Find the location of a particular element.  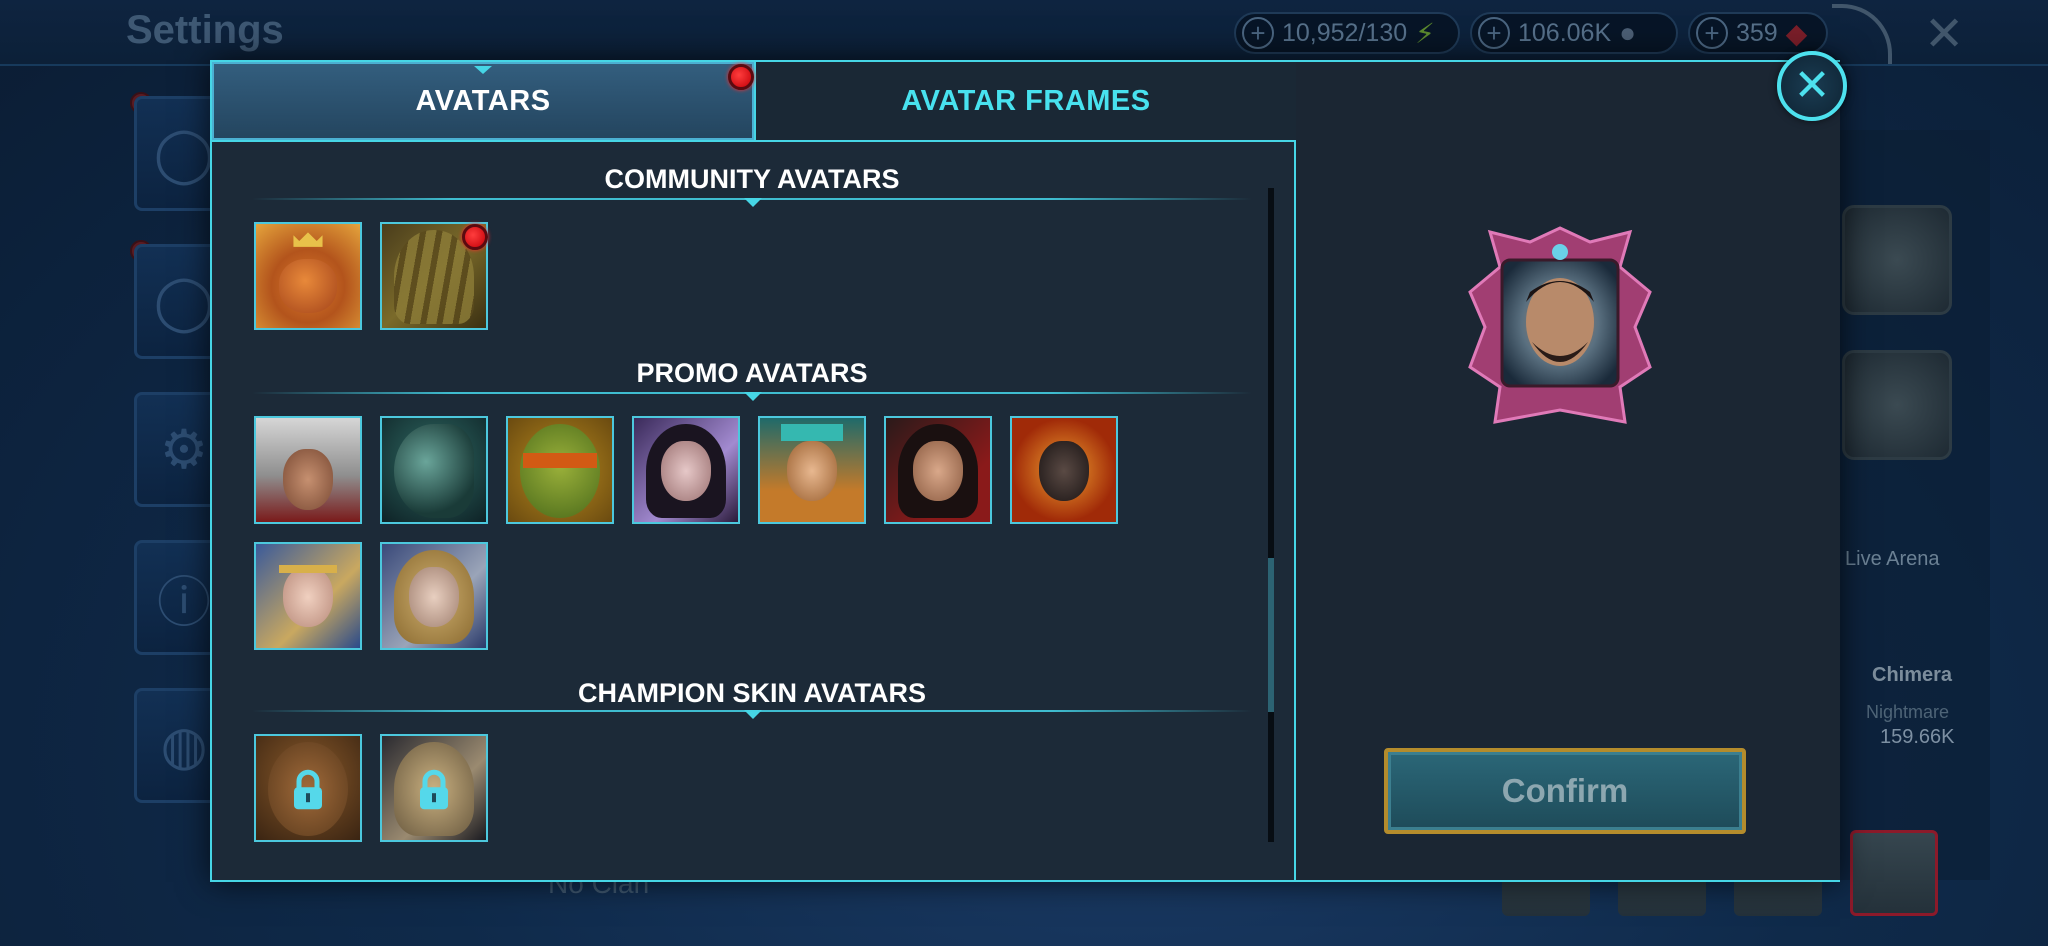

new-avatar-notification is located at coordinates (475, 237).